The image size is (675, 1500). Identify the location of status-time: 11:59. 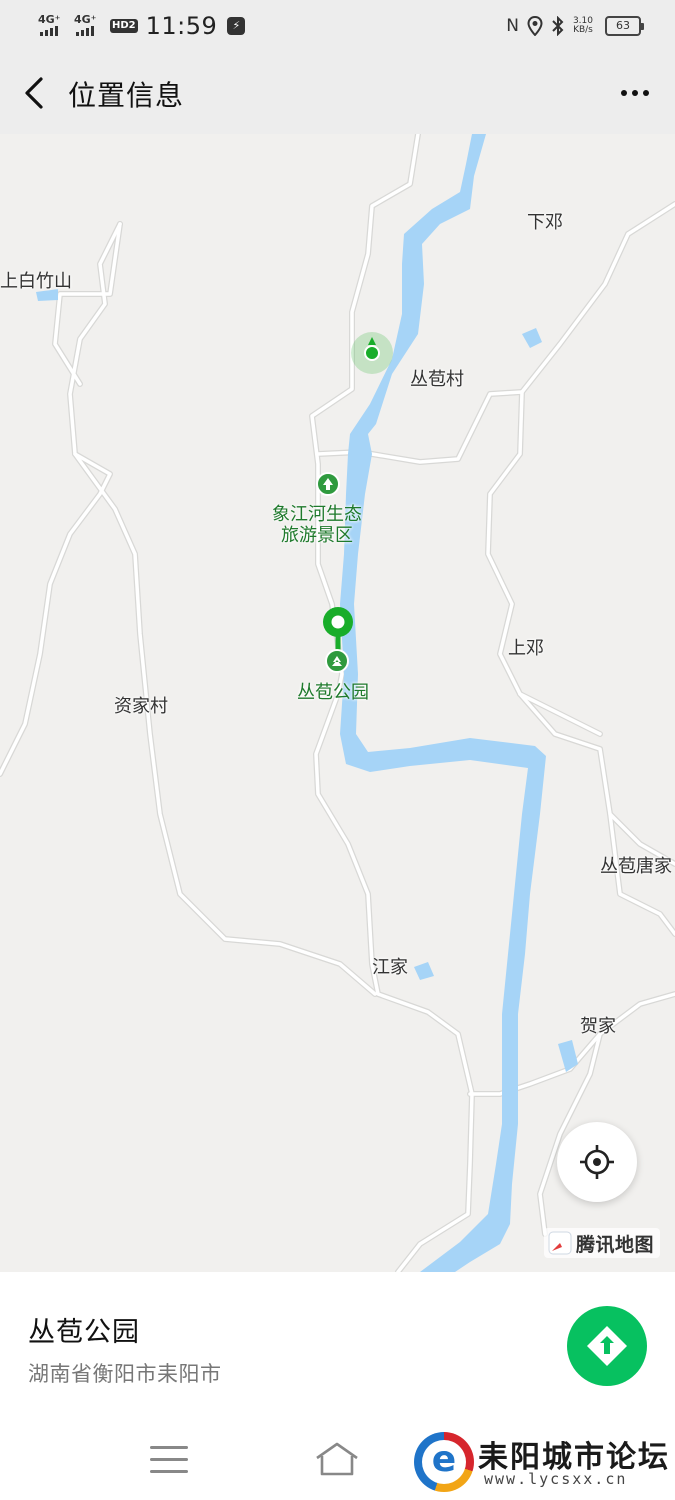
(181, 26).